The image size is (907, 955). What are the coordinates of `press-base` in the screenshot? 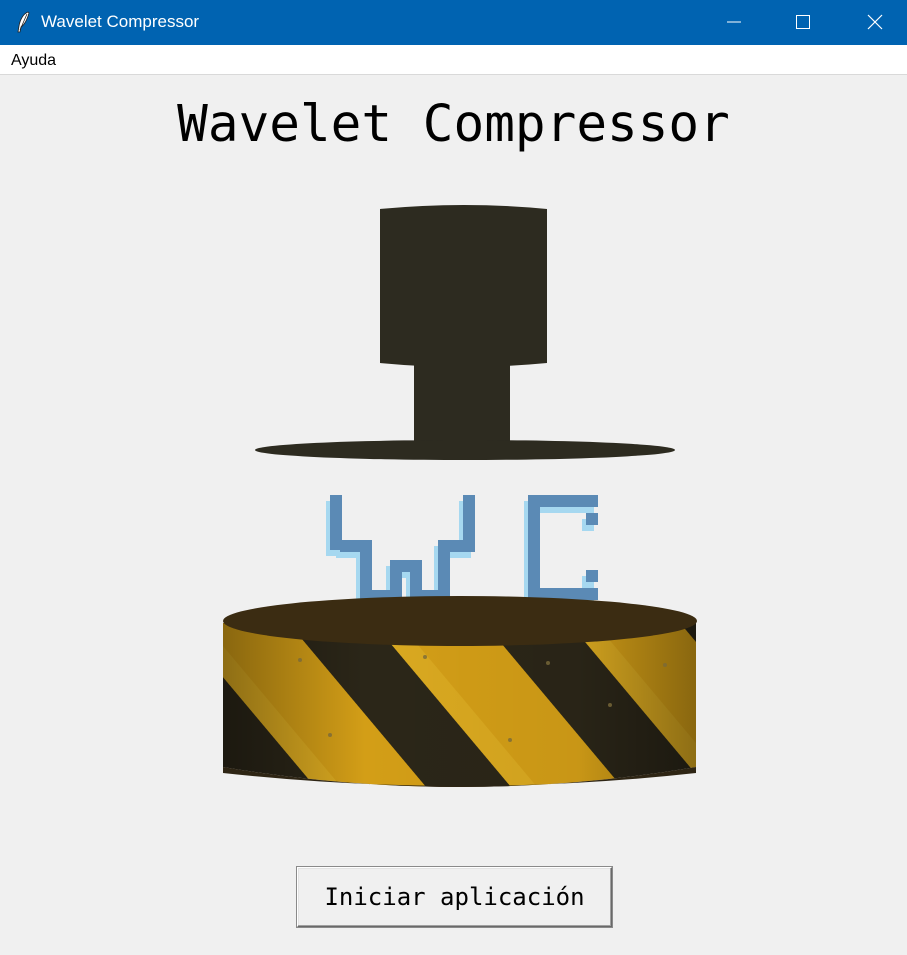 It's located at (460, 691).